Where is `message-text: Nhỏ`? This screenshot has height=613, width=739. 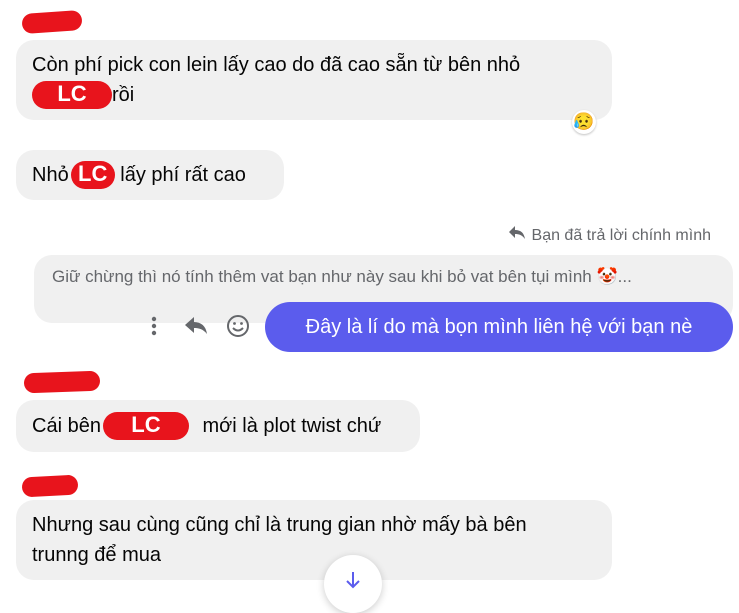 message-text: Nhỏ is located at coordinates (50, 175).